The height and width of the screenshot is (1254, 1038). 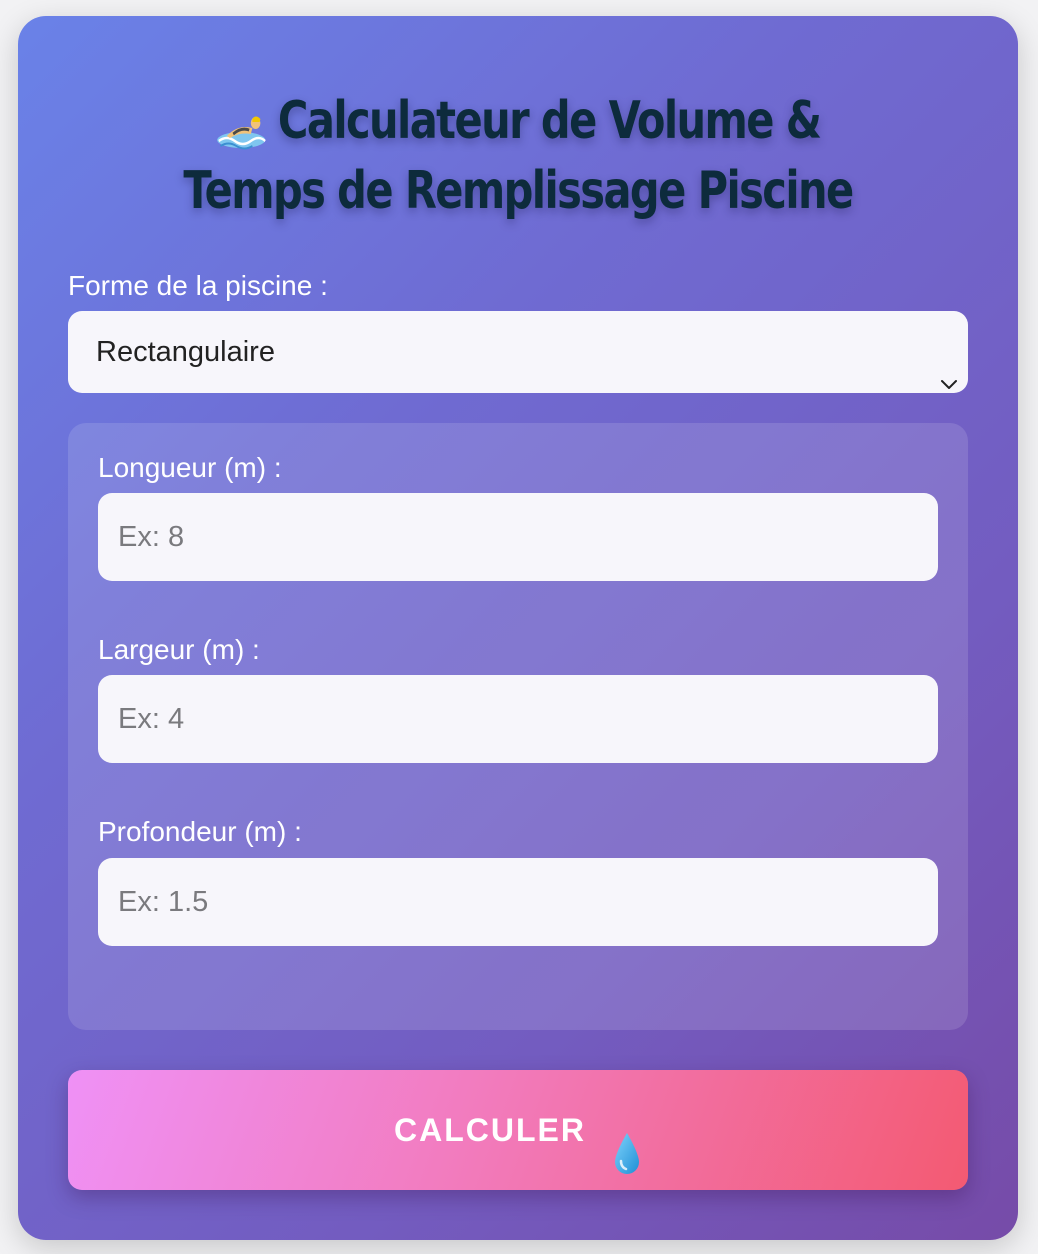 What do you see at coordinates (627, 1140) in the screenshot?
I see `water-drop-icon` at bounding box center [627, 1140].